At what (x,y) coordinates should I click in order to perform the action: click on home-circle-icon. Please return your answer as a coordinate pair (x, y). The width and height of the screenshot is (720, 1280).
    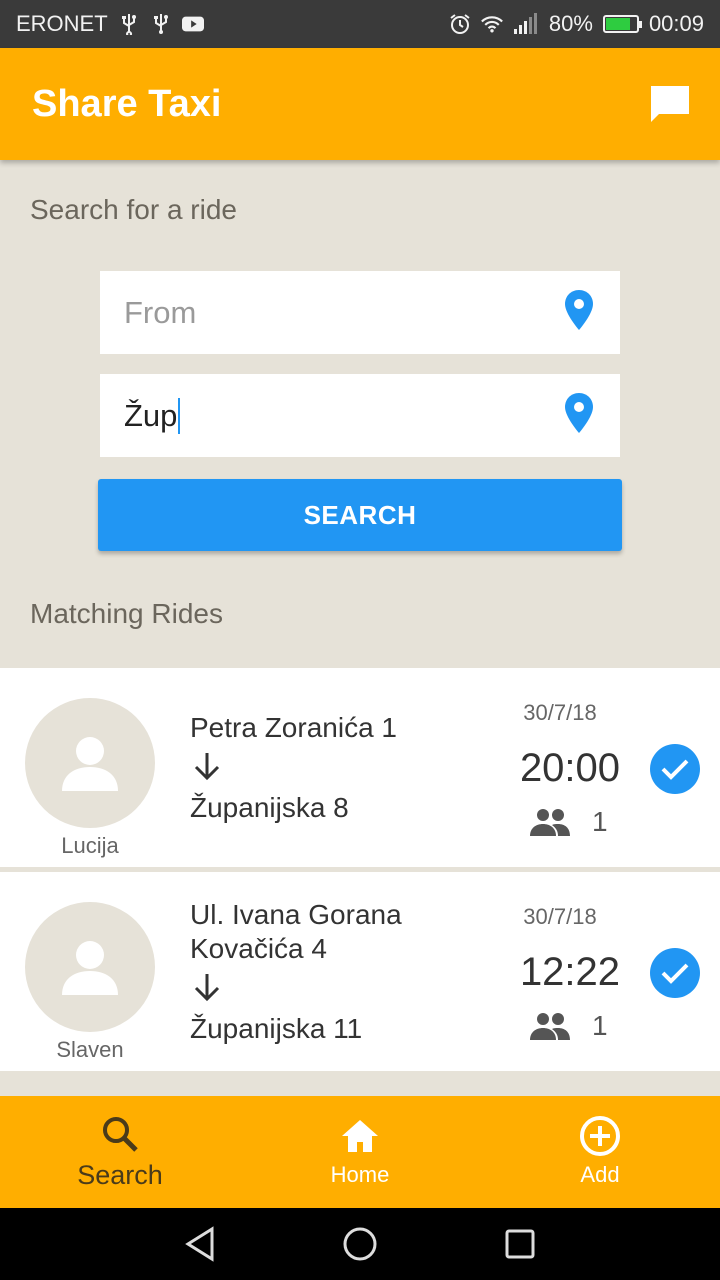
    Looking at the image, I should click on (360, 1244).